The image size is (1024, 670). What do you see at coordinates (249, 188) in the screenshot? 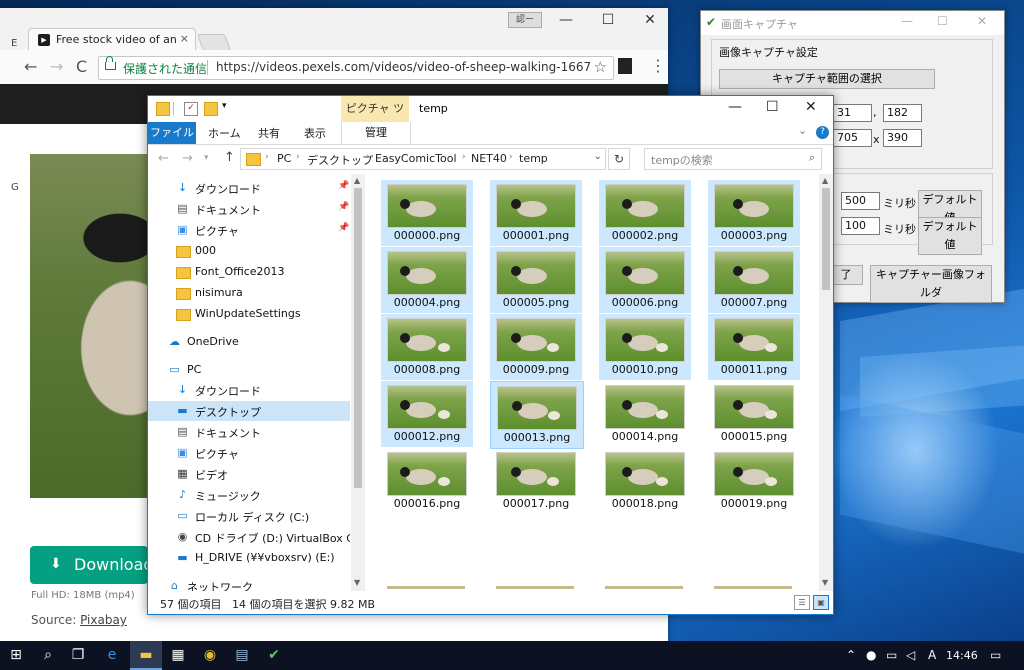
I see `nav-item: ↓ ダウンロード 📌` at bounding box center [249, 188].